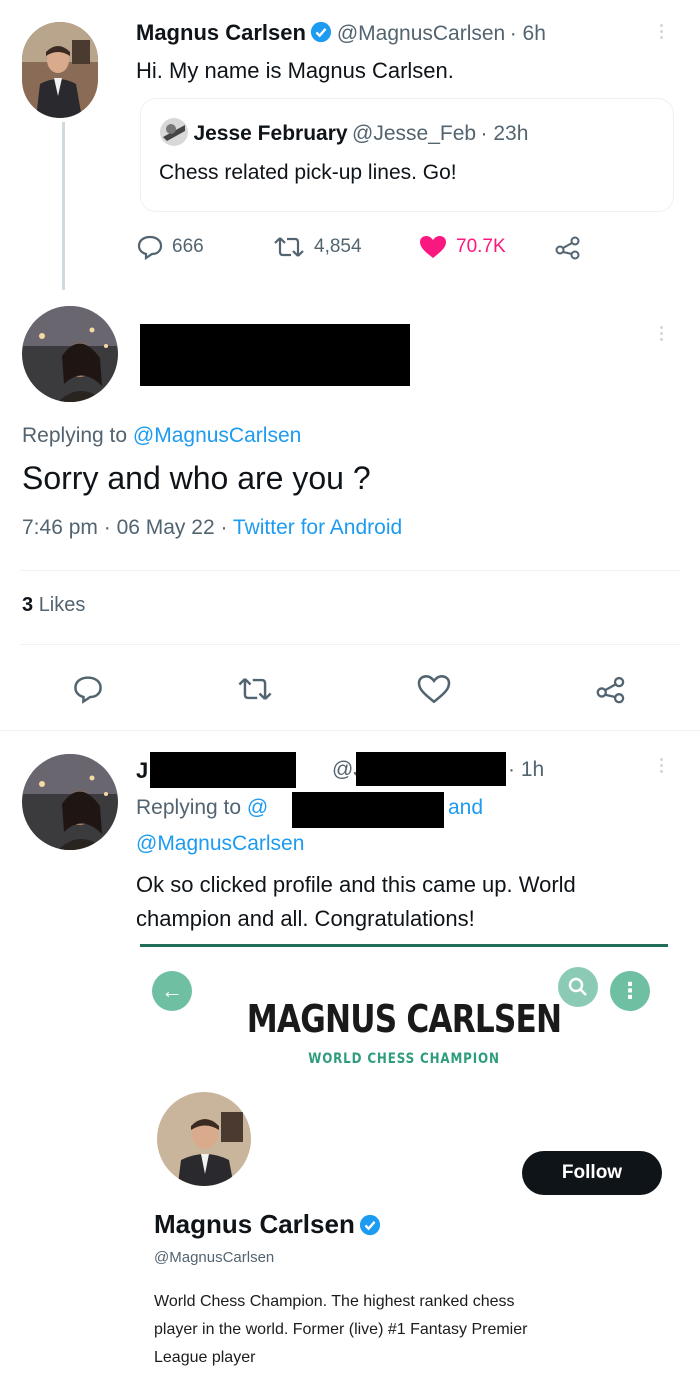  What do you see at coordinates (63, 206) in the screenshot?
I see `thread-line` at bounding box center [63, 206].